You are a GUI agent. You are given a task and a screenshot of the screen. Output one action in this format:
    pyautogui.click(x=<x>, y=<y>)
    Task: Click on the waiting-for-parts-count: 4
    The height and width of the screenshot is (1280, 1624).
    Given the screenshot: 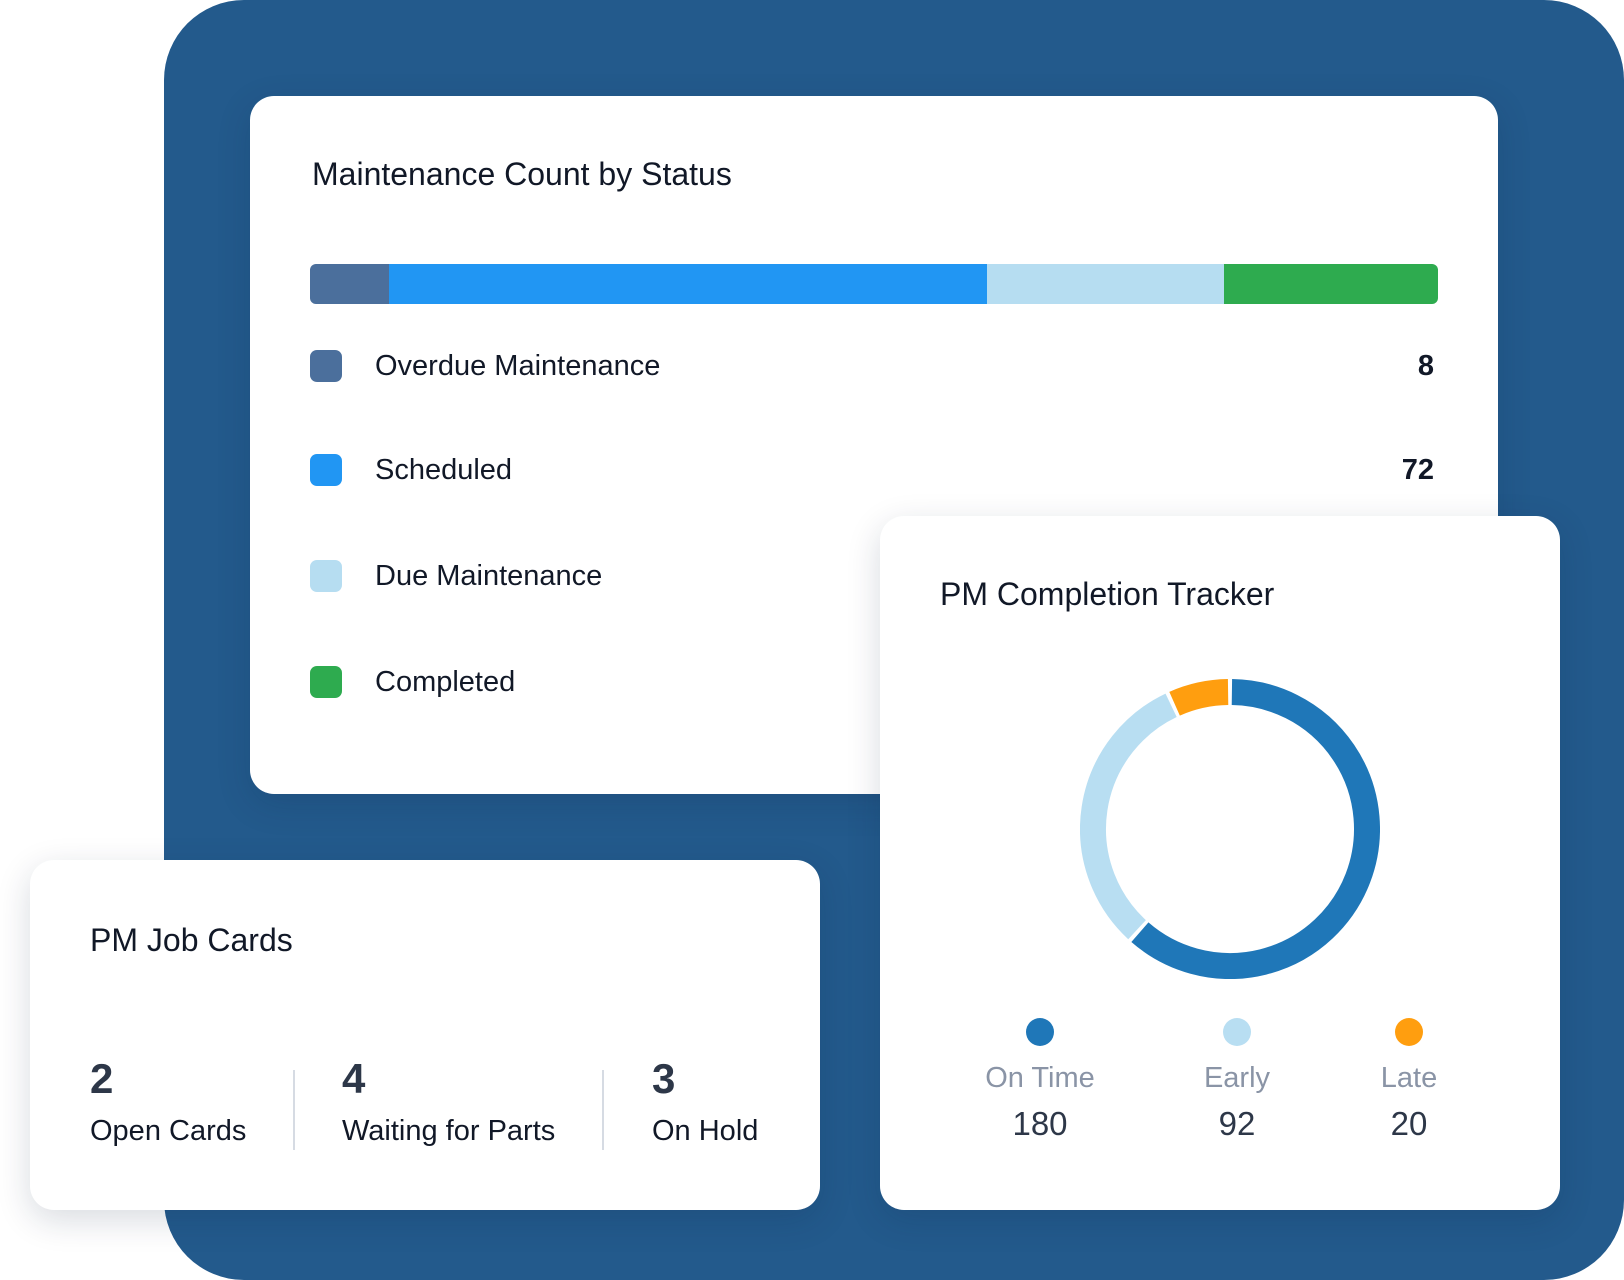 What is the action you would take?
    pyautogui.click(x=354, y=1078)
    